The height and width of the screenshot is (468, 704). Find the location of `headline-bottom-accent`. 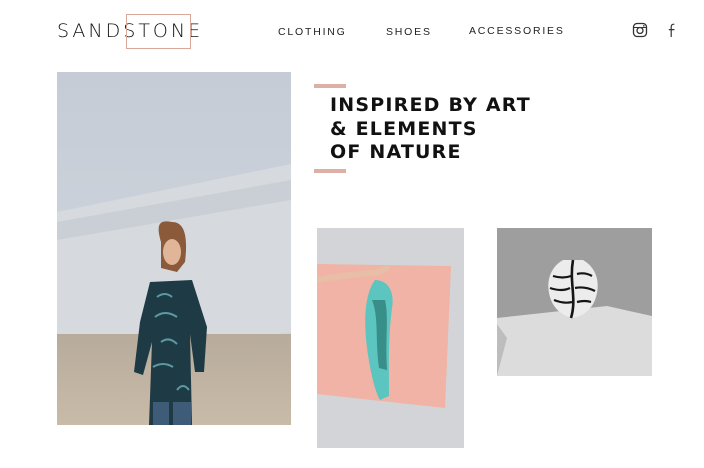

headline-bottom-accent is located at coordinates (330, 171).